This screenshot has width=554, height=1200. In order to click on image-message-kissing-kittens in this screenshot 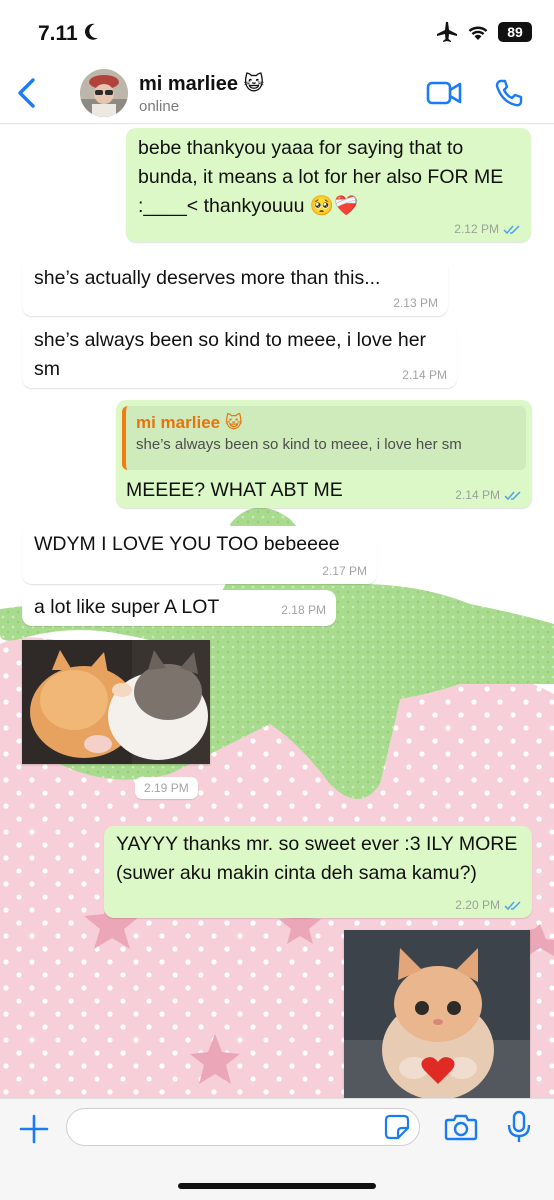, I will do `click(116, 702)`.